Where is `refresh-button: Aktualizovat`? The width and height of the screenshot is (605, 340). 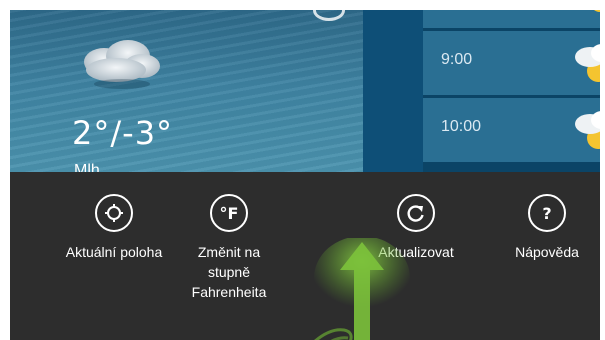
refresh-button: Aktualizovat is located at coordinates (416, 228).